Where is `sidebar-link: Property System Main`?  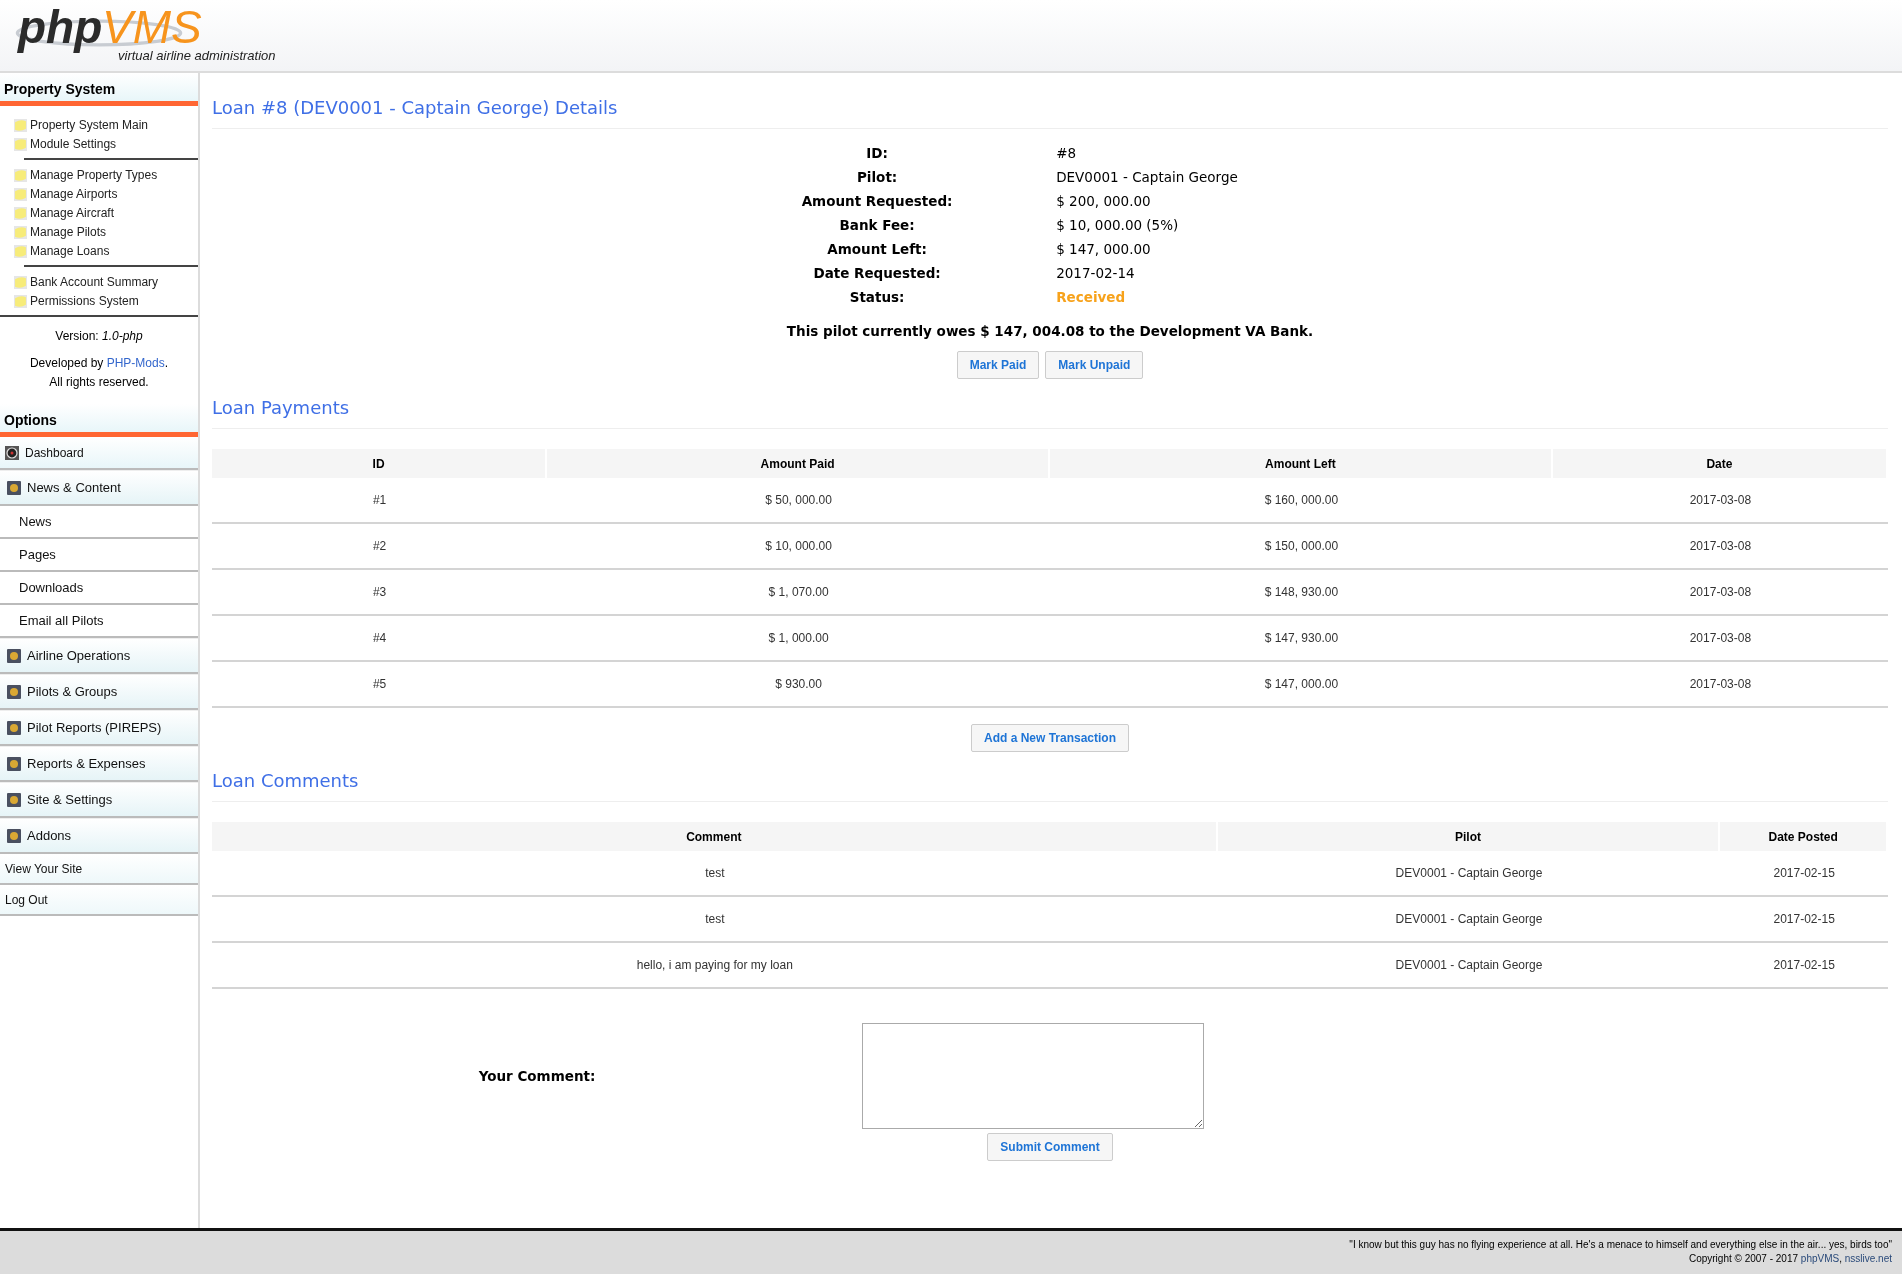 sidebar-link: Property System Main is located at coordinates (106, 125).